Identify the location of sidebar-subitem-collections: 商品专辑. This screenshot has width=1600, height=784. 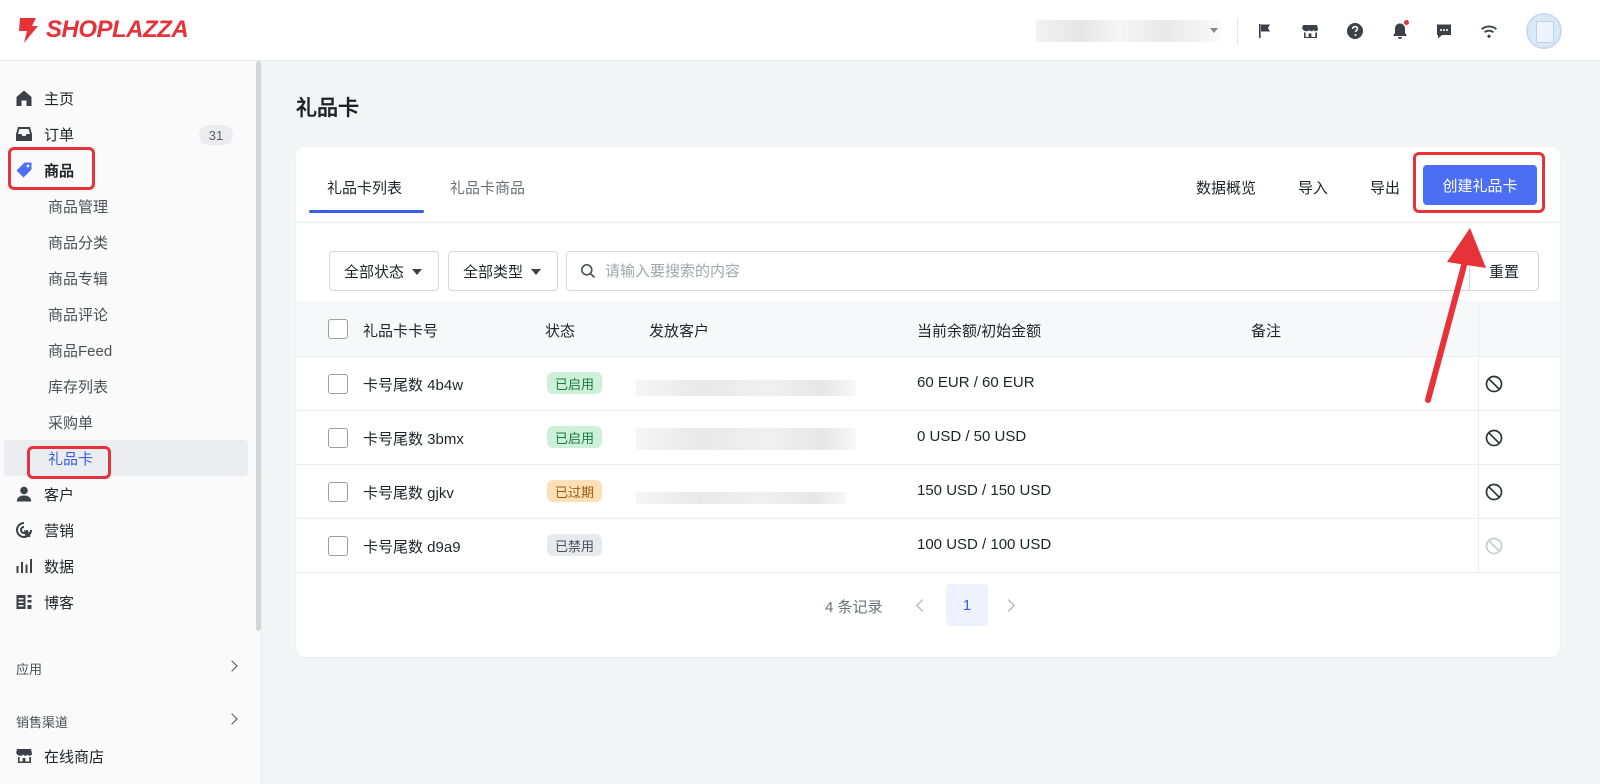
(124, 278).